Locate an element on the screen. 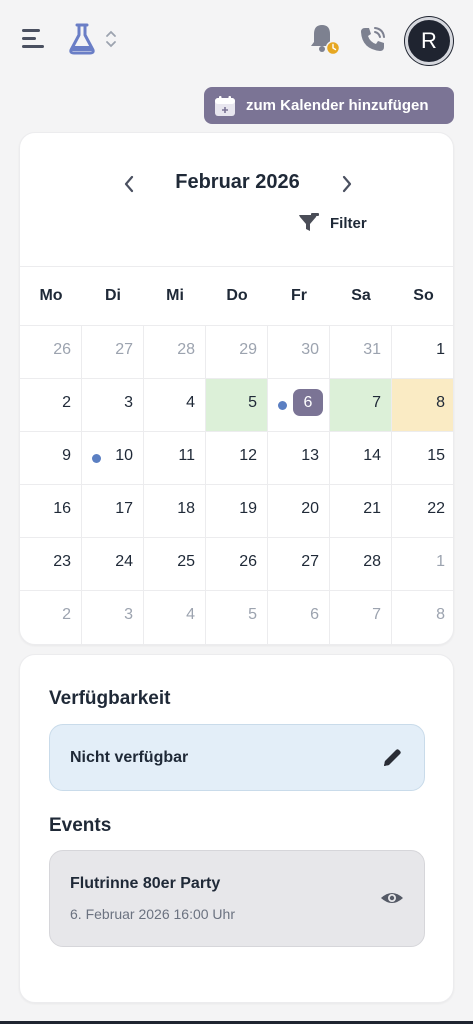 The width and height of the screenshot is (473, 1024). calendar-day: 22 is located at coordinates (422, 511).